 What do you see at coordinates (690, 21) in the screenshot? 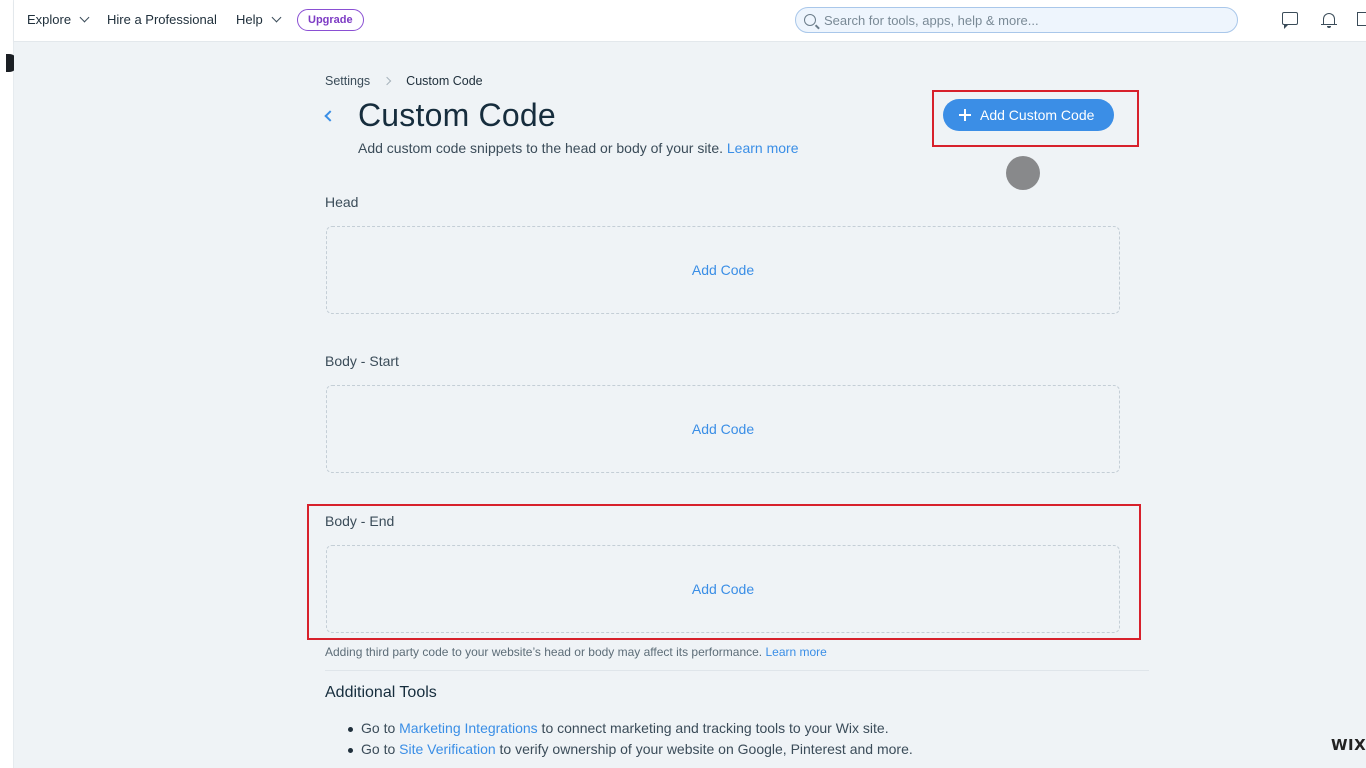
I see `top-bar: Explore Hire a Professional Help Upgrade` at bounding box center [690, 21].